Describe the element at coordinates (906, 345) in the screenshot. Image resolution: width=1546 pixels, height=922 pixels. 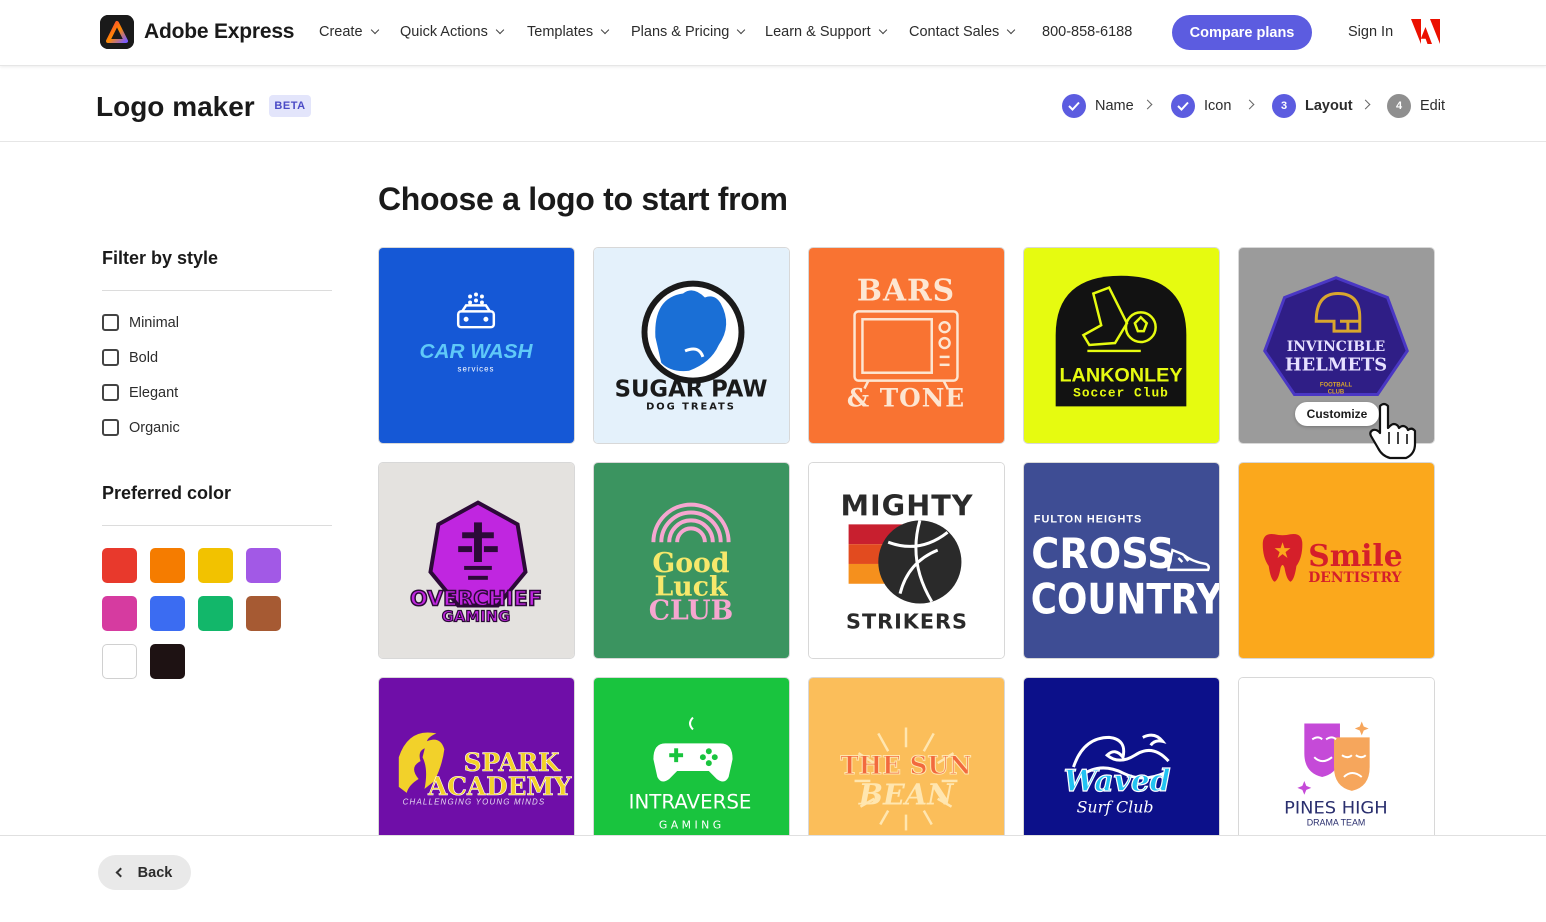
I see `logo-card-bars-tone: BARS & TONE` at that location.